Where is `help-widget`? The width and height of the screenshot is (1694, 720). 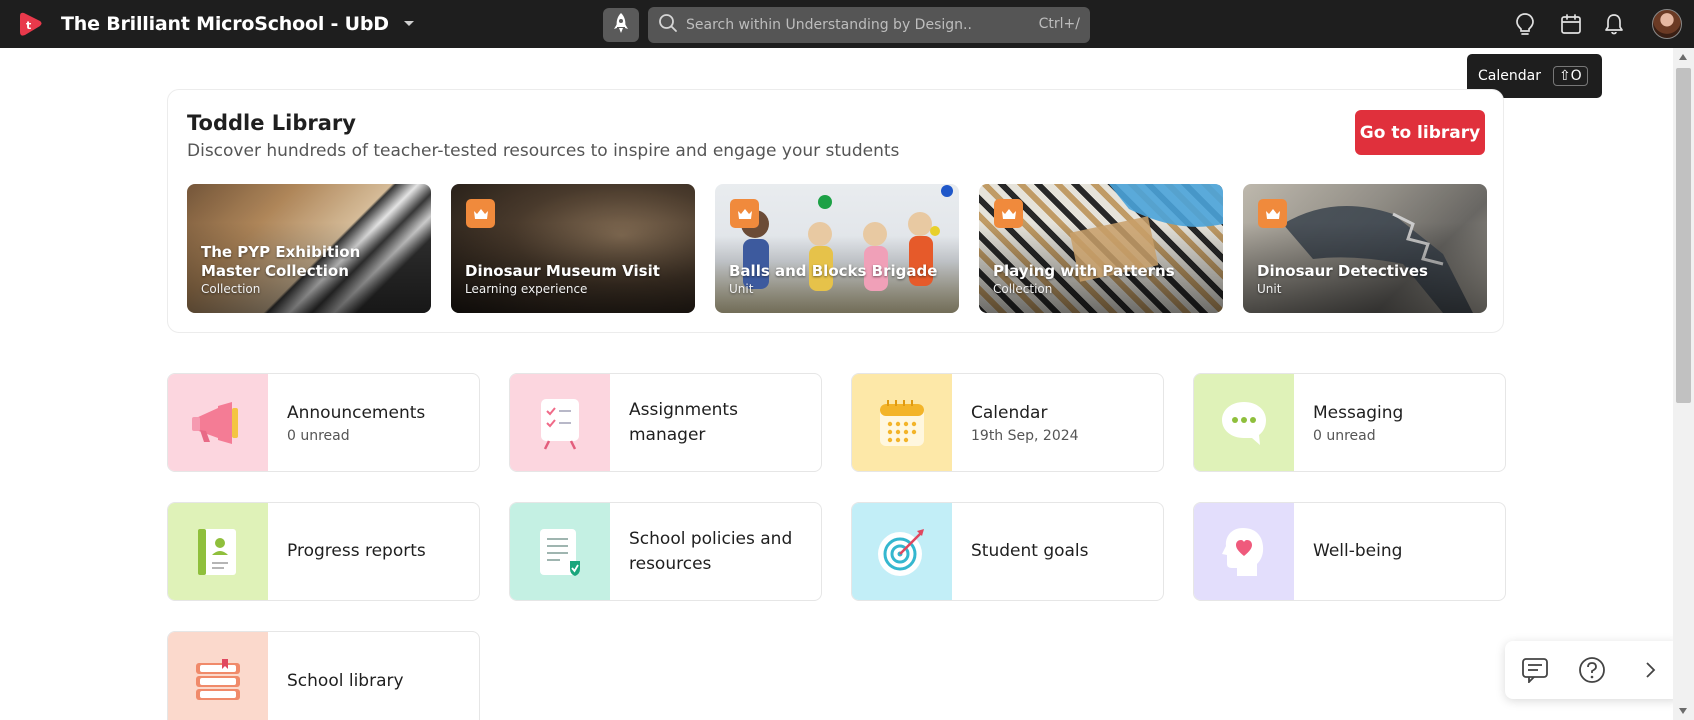 help-widget is located at coordinates (1593, 670).